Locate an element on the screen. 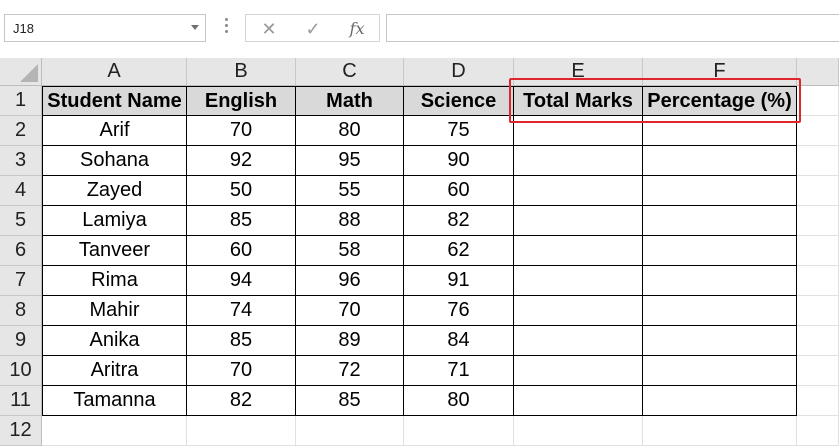 The width and height of the screenshot is (839, 446). formula-input is located at coordinates (612, 28).